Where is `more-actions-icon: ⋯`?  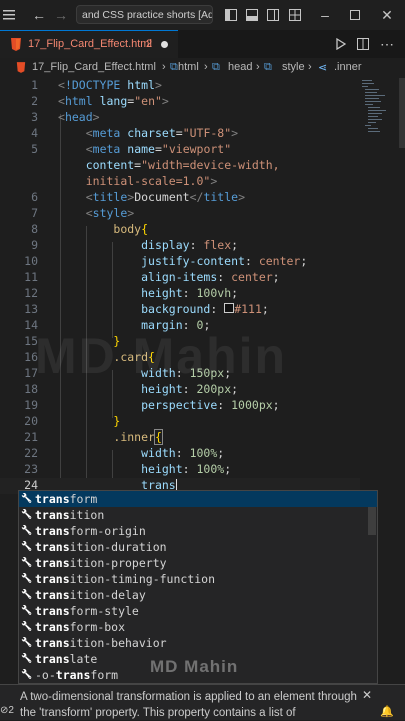 more-actions-icon: ⋯ is located at coordinates (387, 44).